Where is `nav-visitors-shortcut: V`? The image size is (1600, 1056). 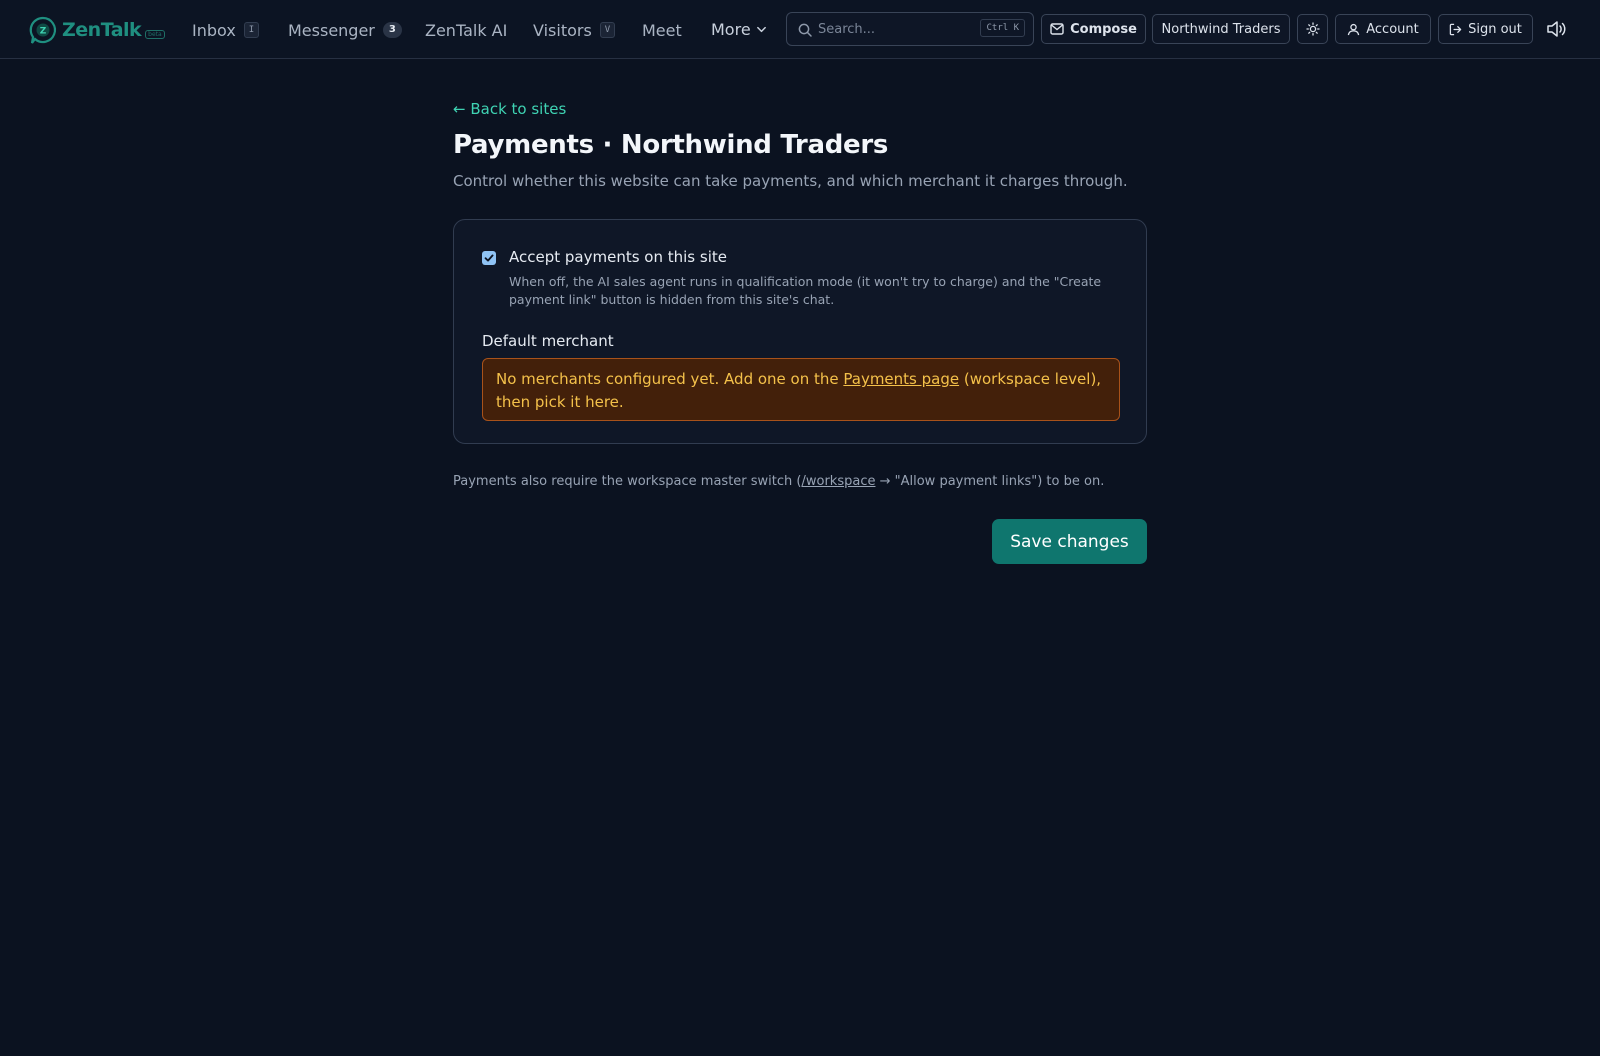 nav-visitors-shortcut: V is located at coordinates (607, 30).